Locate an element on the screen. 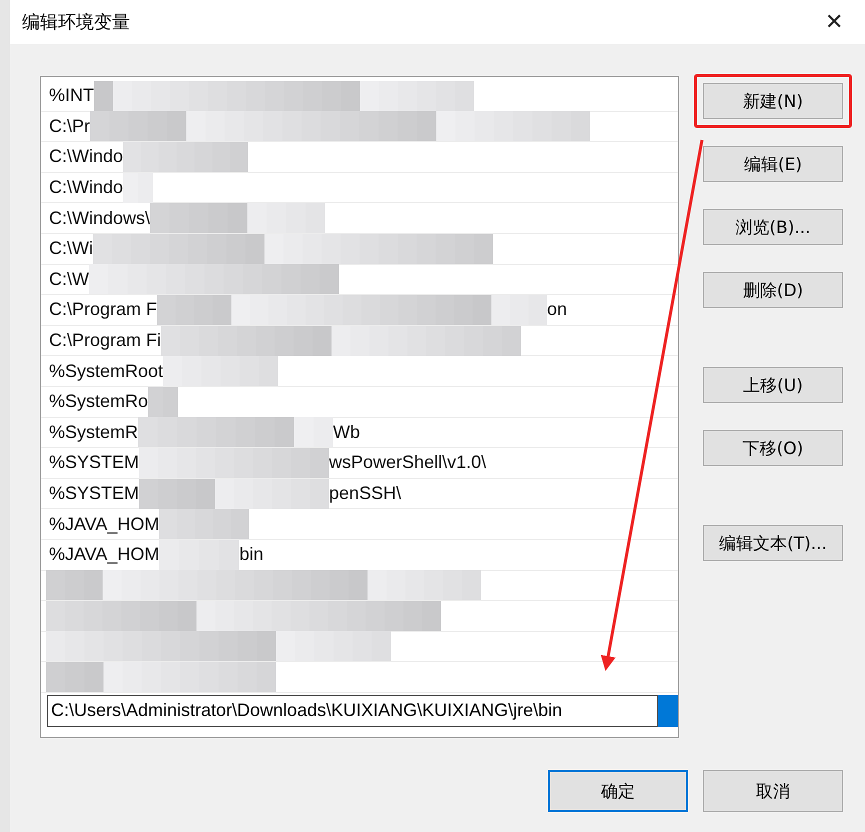 Image resolution: width=865 pixels, height=832 pixels. list-item: C:\Program F on is located at coordinates (359, 310).